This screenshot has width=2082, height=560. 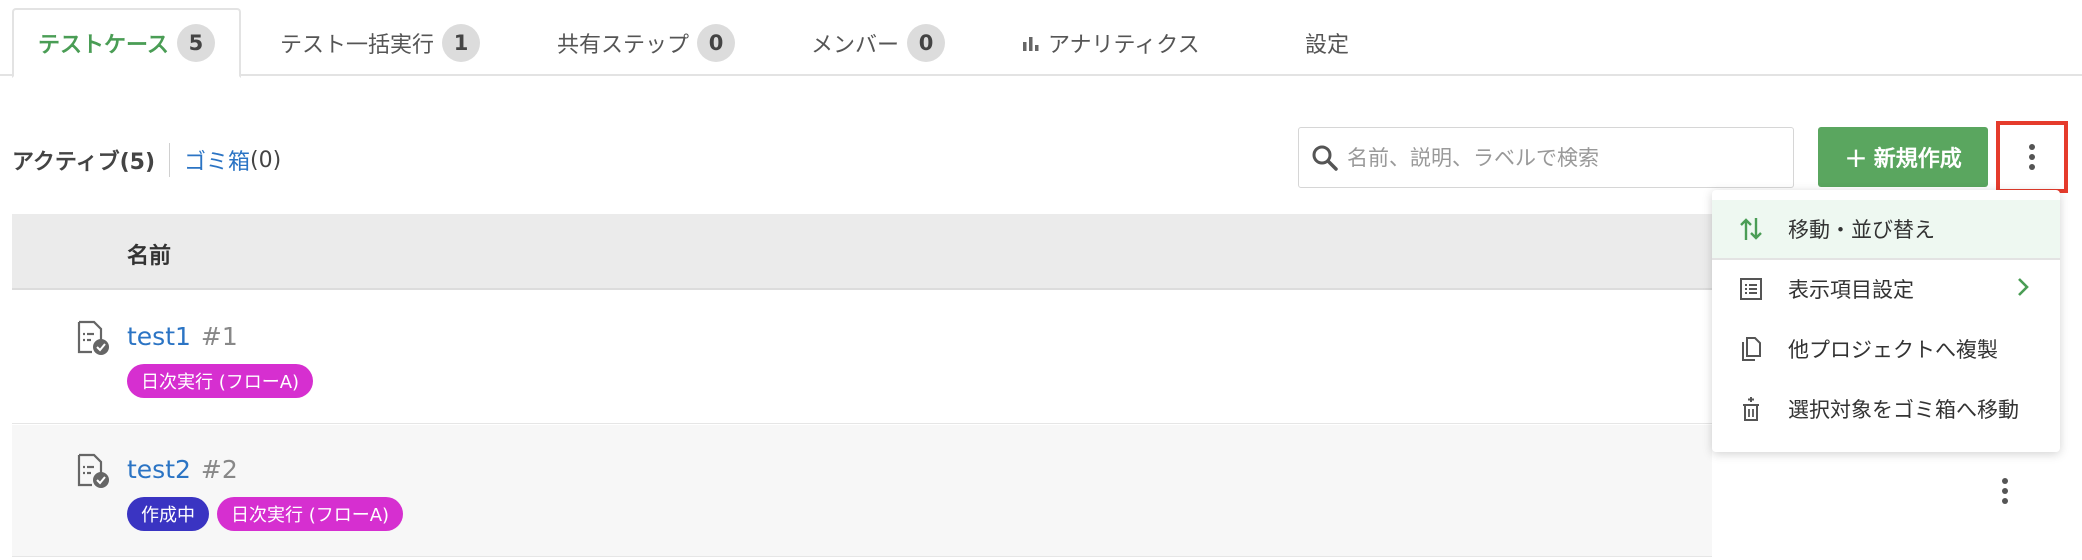 I want to click on tab-test-cases: テストケース 5, so click(x=126, y=43).